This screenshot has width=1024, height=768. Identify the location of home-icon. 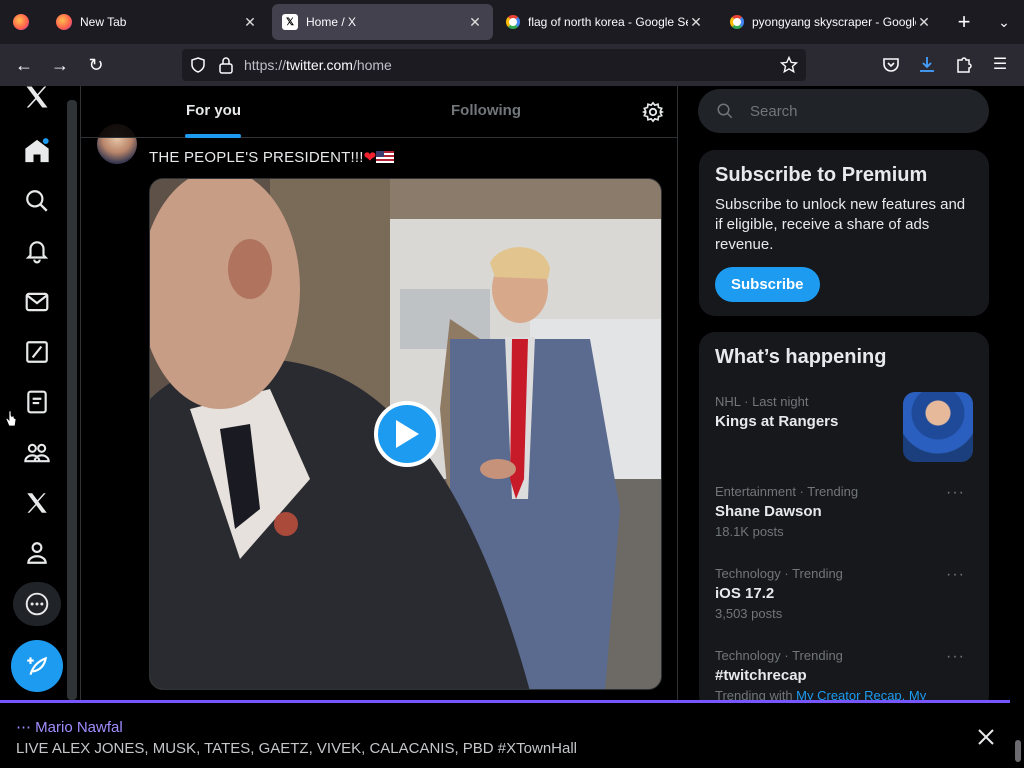
(37, 151).